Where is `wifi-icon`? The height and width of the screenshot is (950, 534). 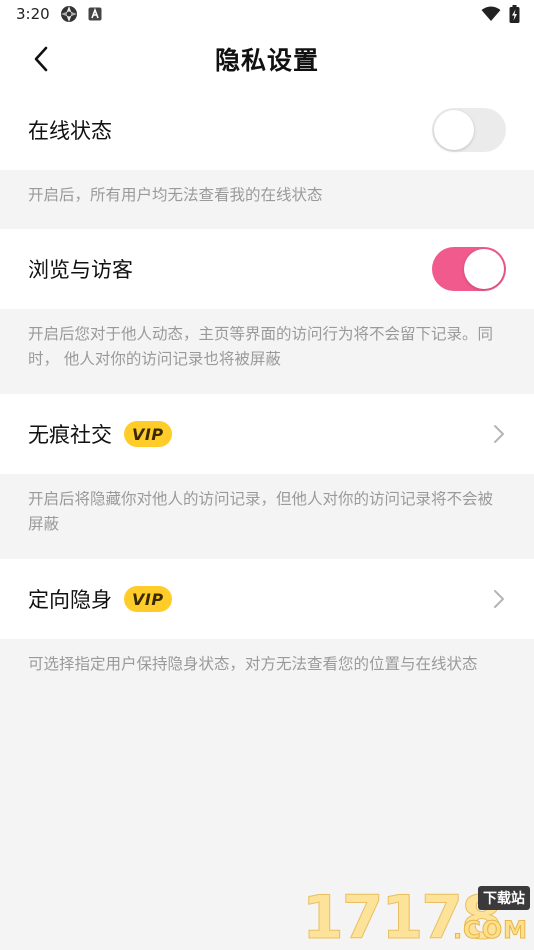 wifi-icon is located at coordinates (491, 14).